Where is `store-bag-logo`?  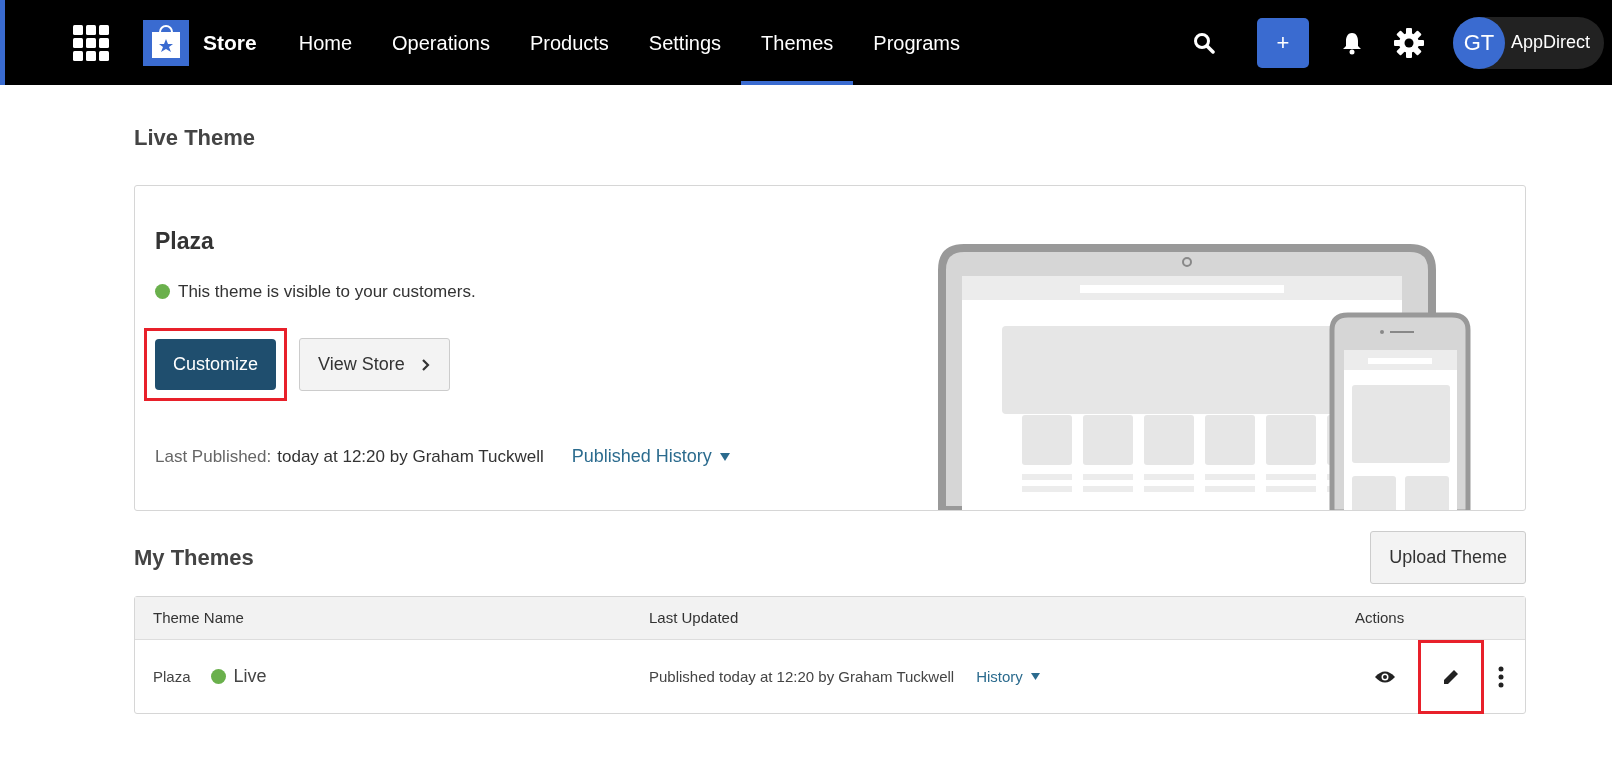
store-bag-logo is located at coordinates (166, 42).